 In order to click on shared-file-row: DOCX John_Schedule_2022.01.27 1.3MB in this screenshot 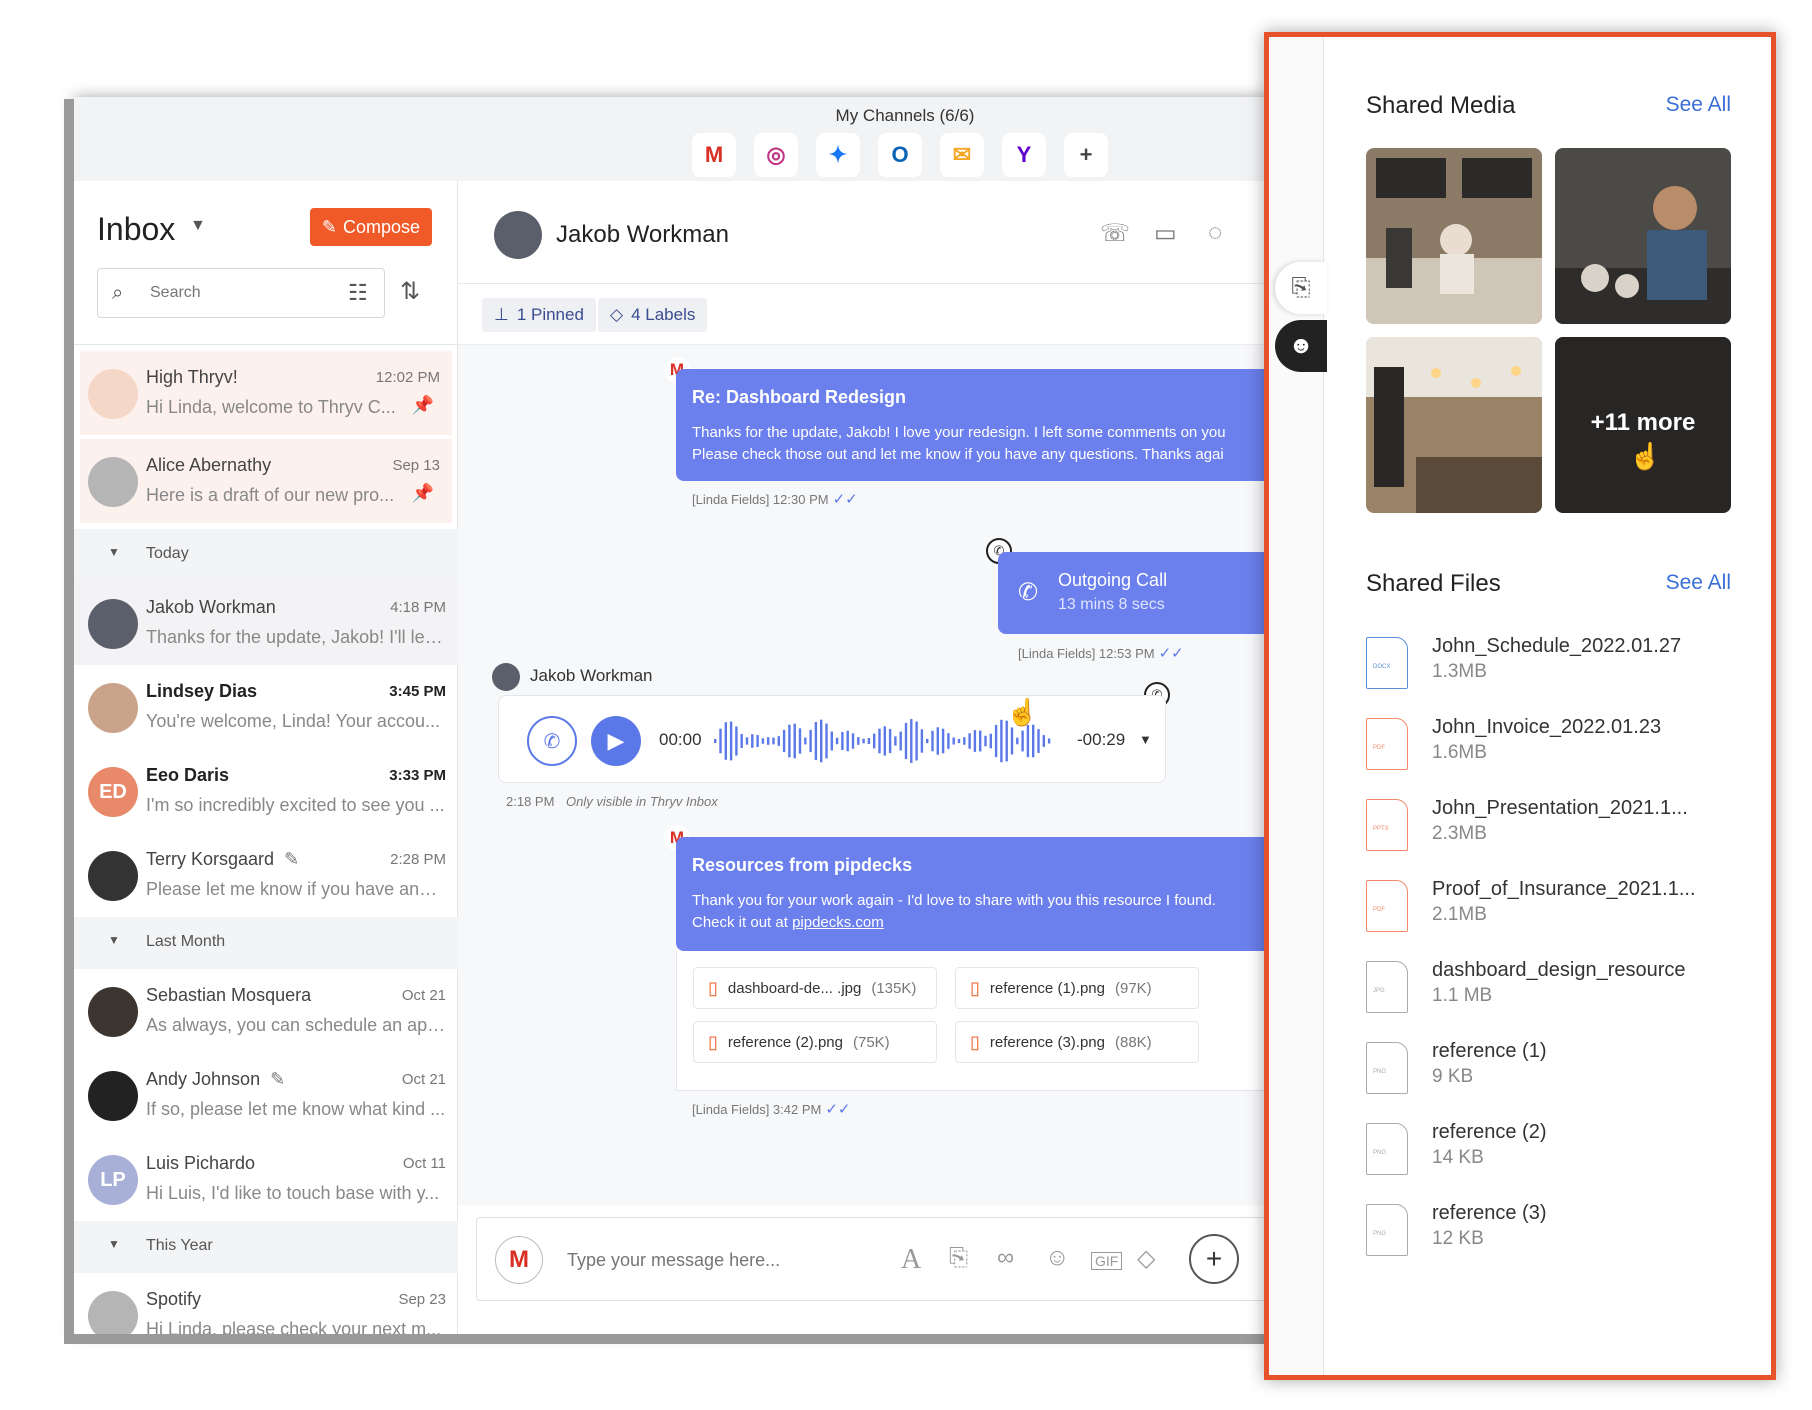, I will do `click(1556, 666)`.